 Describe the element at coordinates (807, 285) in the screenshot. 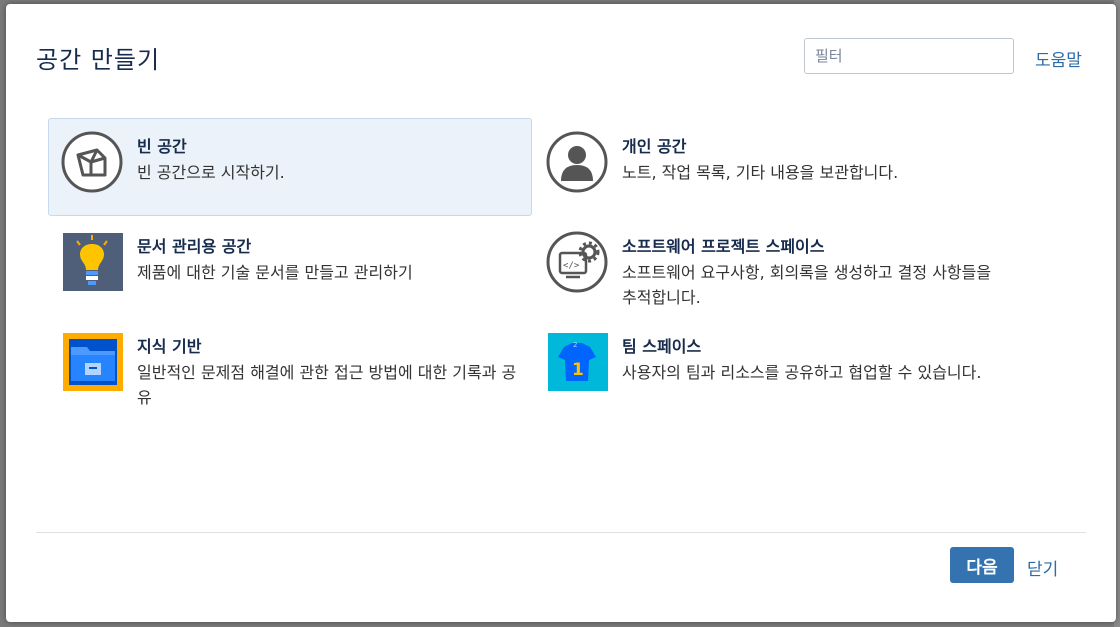

I see `space-option-desc: 소프트웨어 요구사항, 회의록을 생성하고 결정 사항들을 추적합니다.` at that location.